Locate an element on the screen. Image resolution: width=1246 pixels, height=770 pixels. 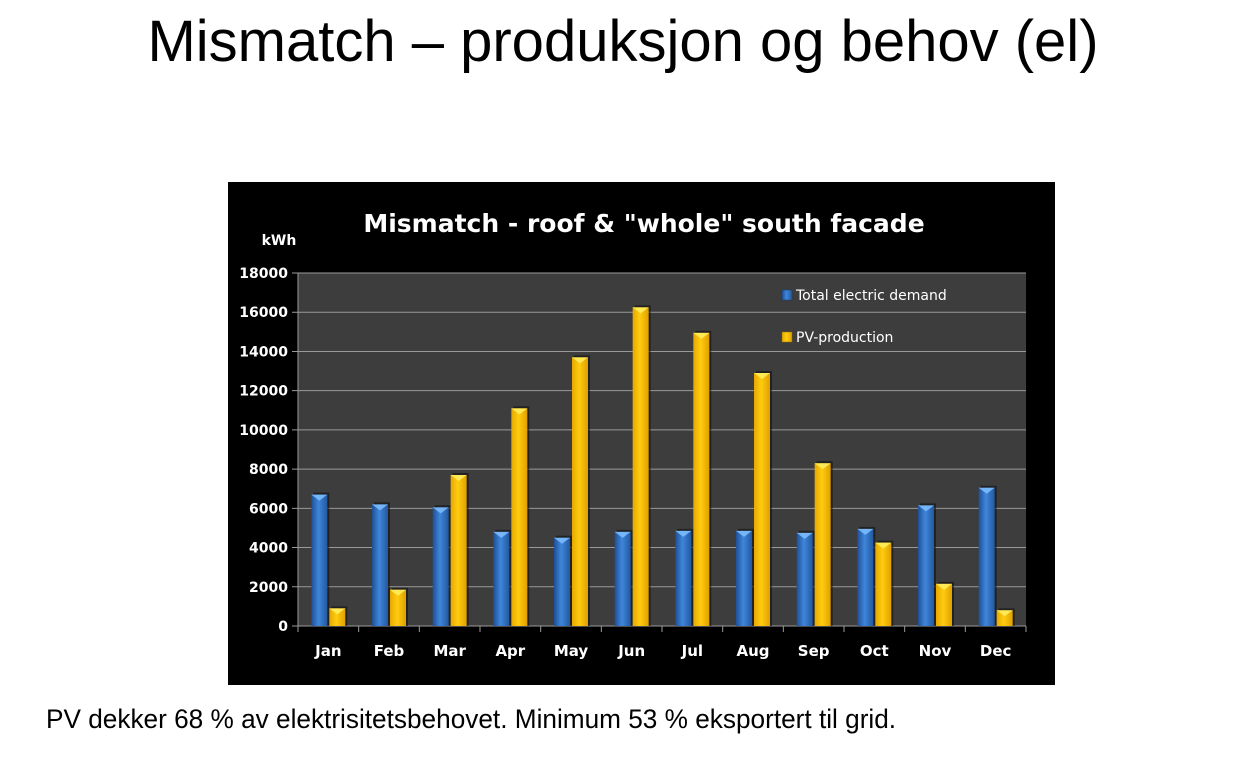
y-tick-label: 0 is located at coordinates (283, 627).